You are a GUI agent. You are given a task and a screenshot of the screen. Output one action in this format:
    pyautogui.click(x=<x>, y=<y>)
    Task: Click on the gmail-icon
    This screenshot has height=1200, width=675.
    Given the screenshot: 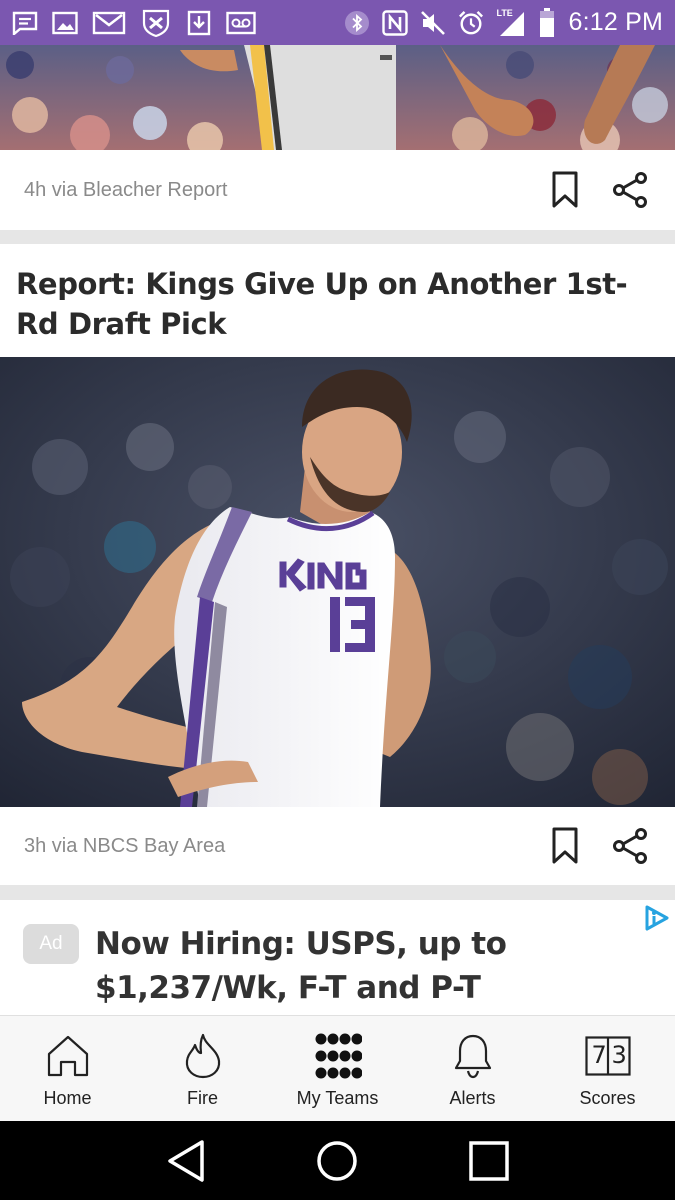 What is the action you would take?
    pyautogui.click(x=109, y=23)
    